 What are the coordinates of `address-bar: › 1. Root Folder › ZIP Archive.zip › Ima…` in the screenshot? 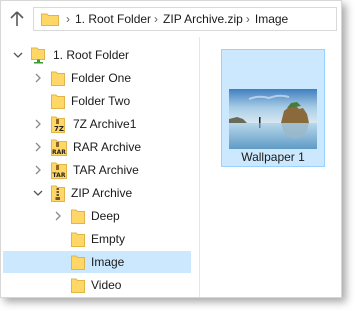 It's located at (185, 19).